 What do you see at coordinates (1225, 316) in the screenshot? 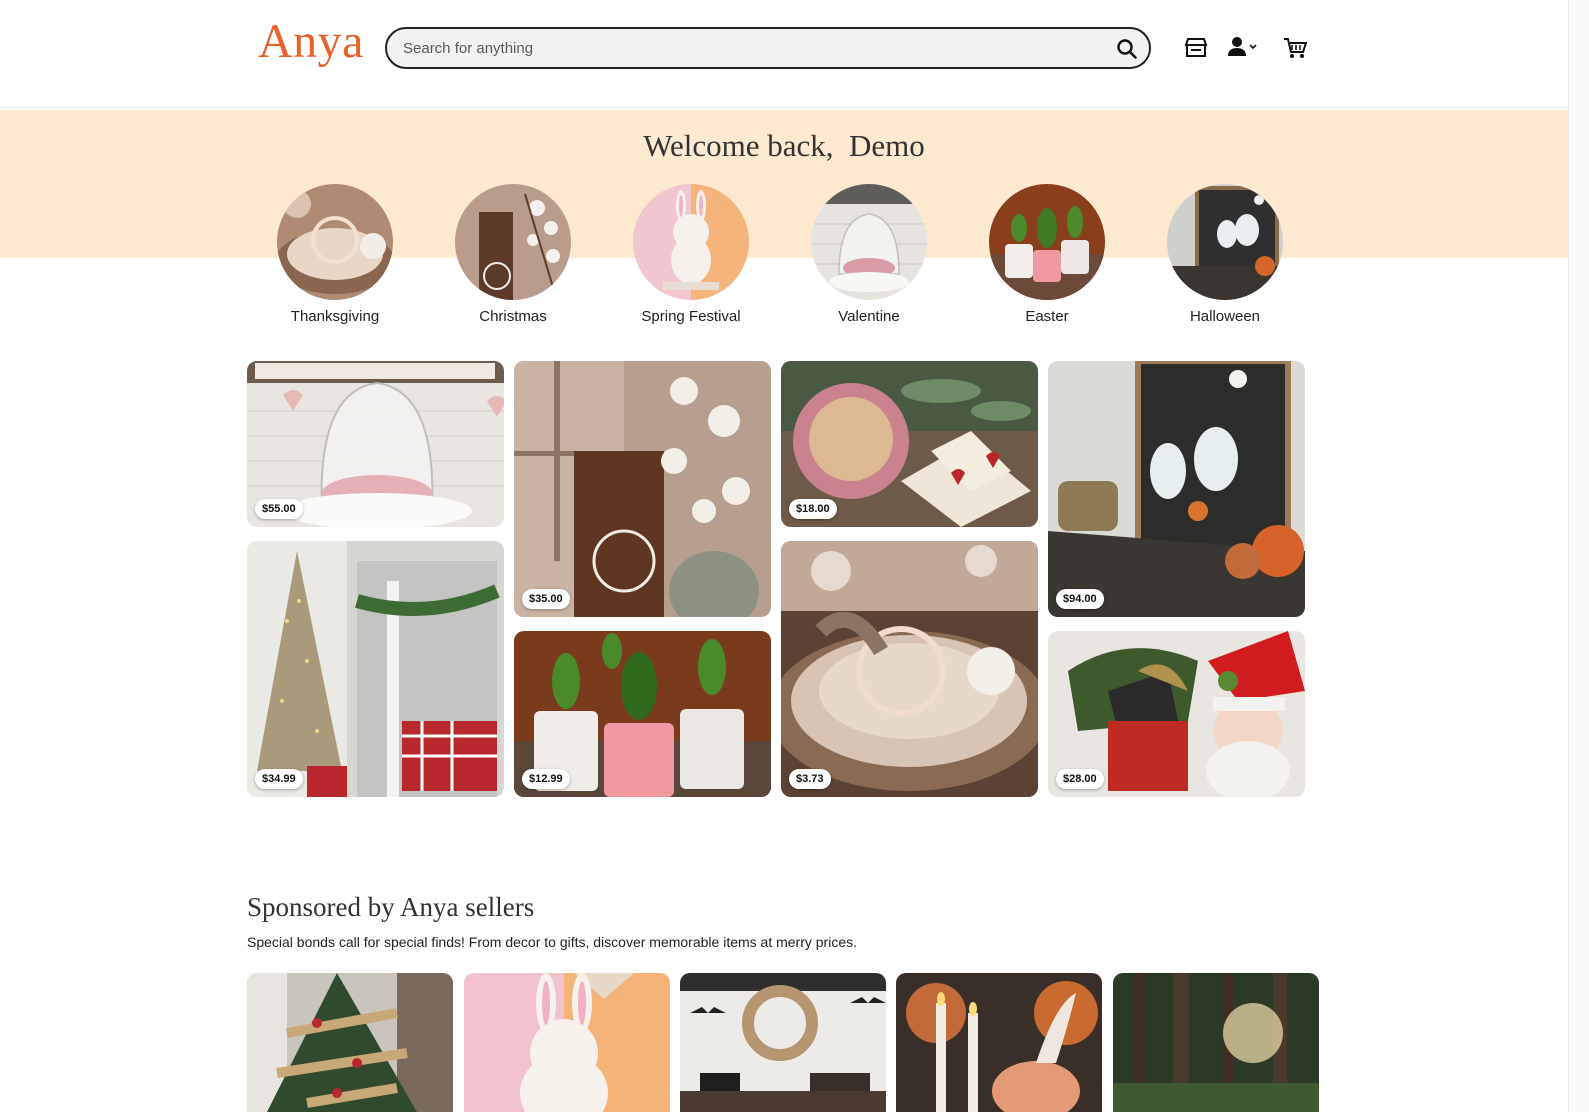
I see `category-label: Halloween` at bounding box center [1225, 316].